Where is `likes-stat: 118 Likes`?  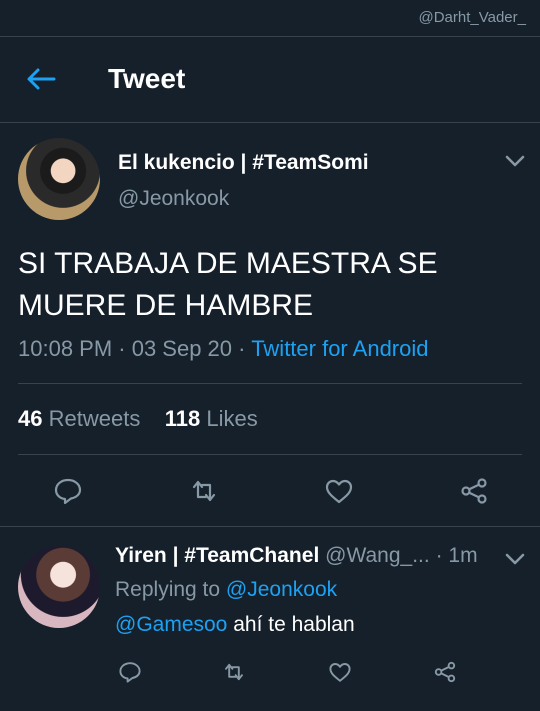
likes-stat: 118 Likes is located at coordinates (211, 418).